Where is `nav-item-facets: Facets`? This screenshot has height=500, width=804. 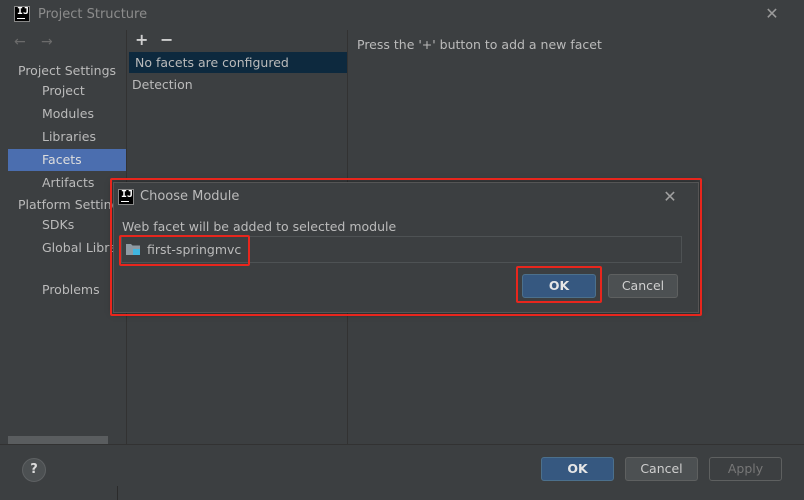 nav-item-facets: Facets is located at coordinates (67, 160).